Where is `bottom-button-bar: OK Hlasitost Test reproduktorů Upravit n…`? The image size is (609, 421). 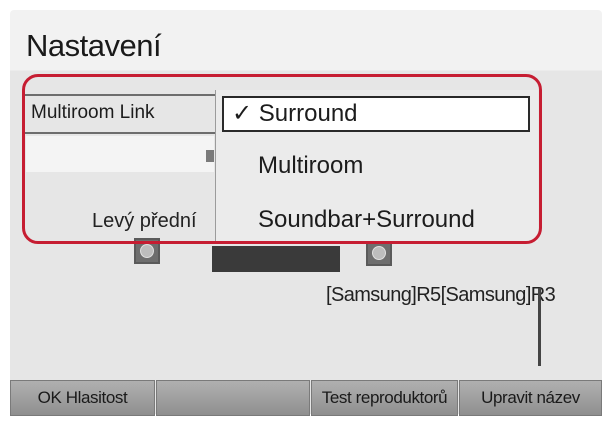 bottom-button-bar: OK Hlasitost Test reproduktorů Upravit n… is located at coordinates (306, 398).